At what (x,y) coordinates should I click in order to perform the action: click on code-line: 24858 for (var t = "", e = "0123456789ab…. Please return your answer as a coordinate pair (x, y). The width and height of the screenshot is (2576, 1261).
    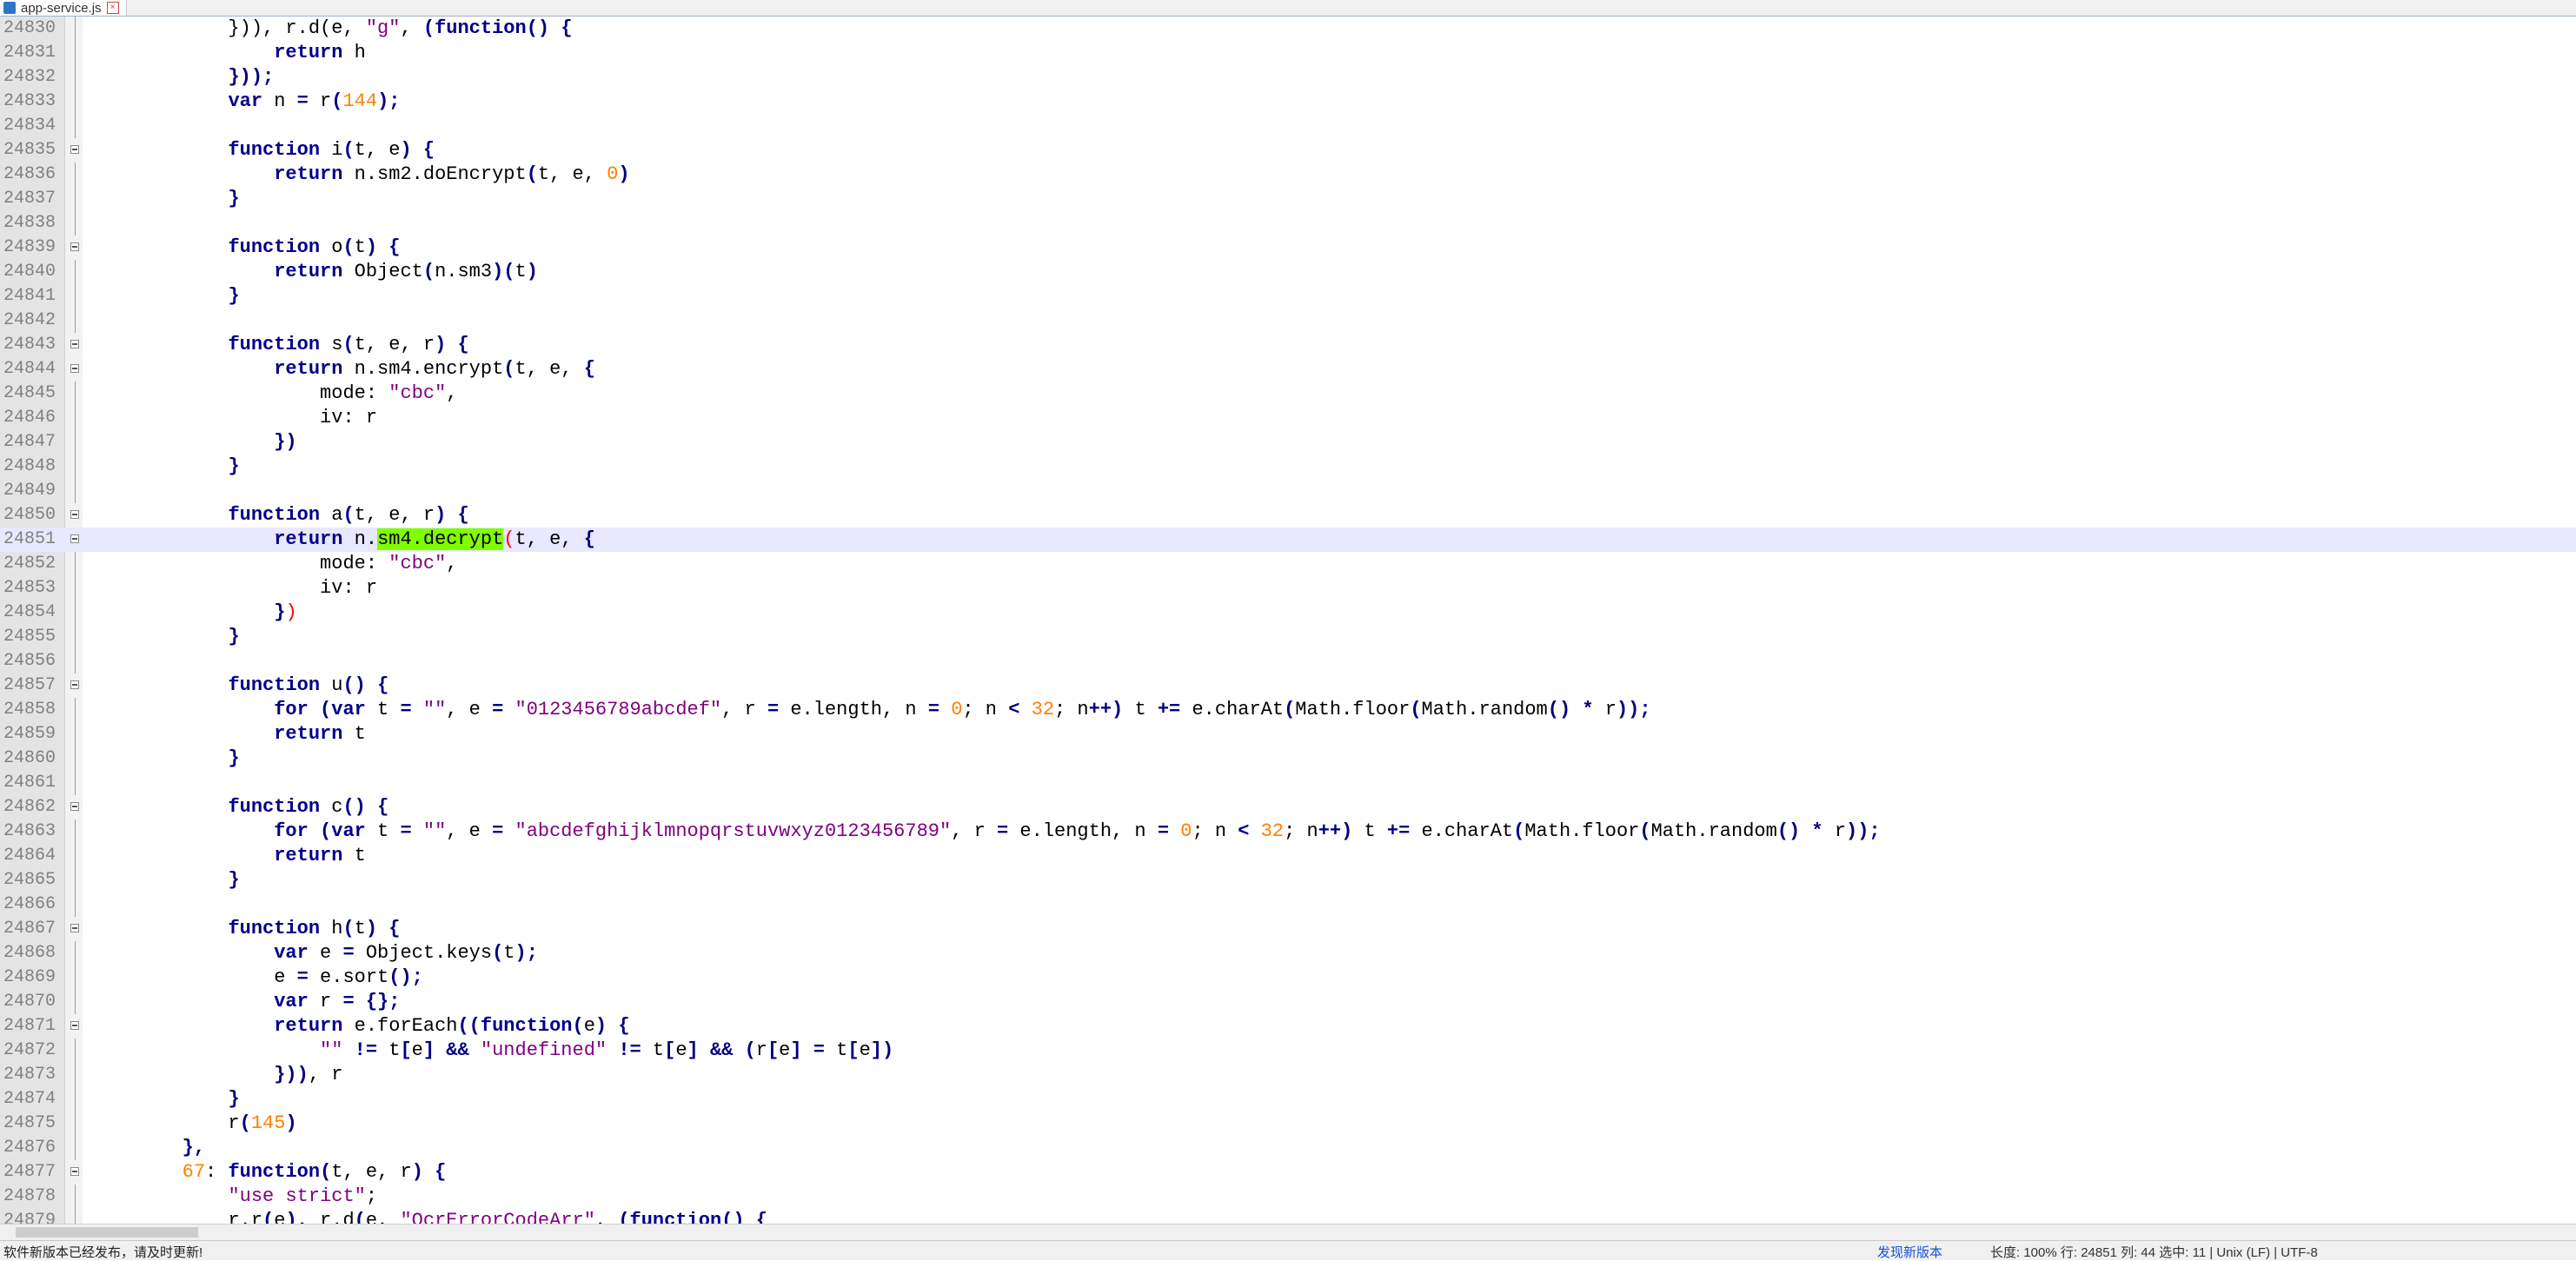
    Looking at the image, I should click on (1288, 710).